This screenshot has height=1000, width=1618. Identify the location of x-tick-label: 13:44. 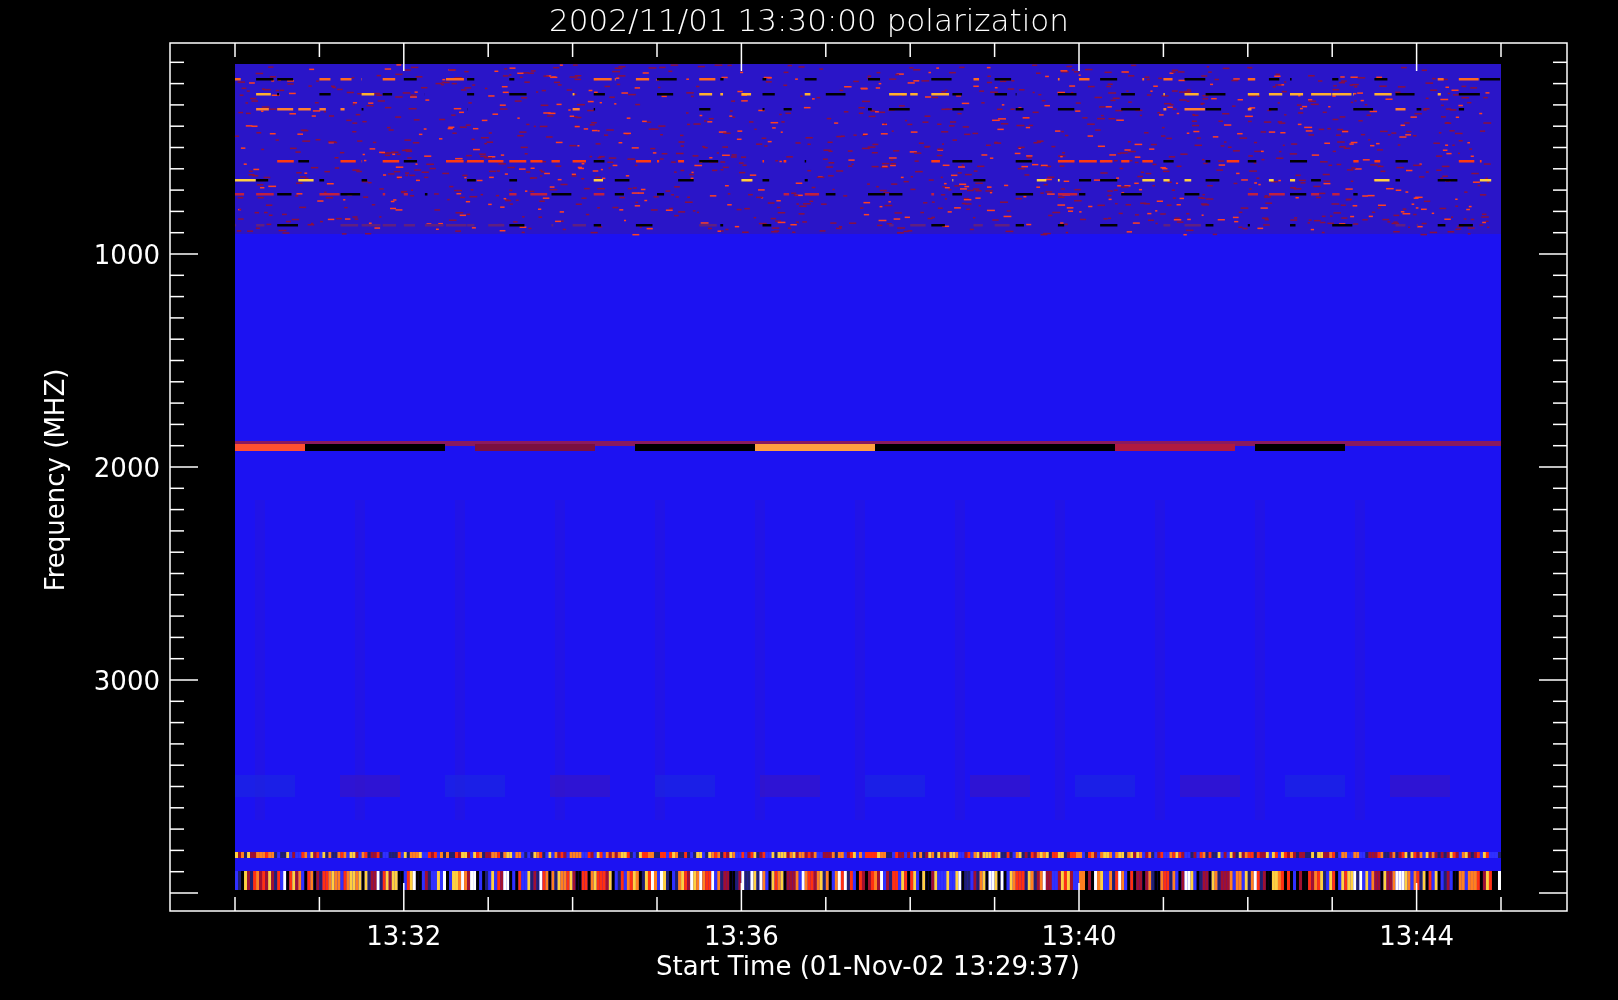
(1417, 936).